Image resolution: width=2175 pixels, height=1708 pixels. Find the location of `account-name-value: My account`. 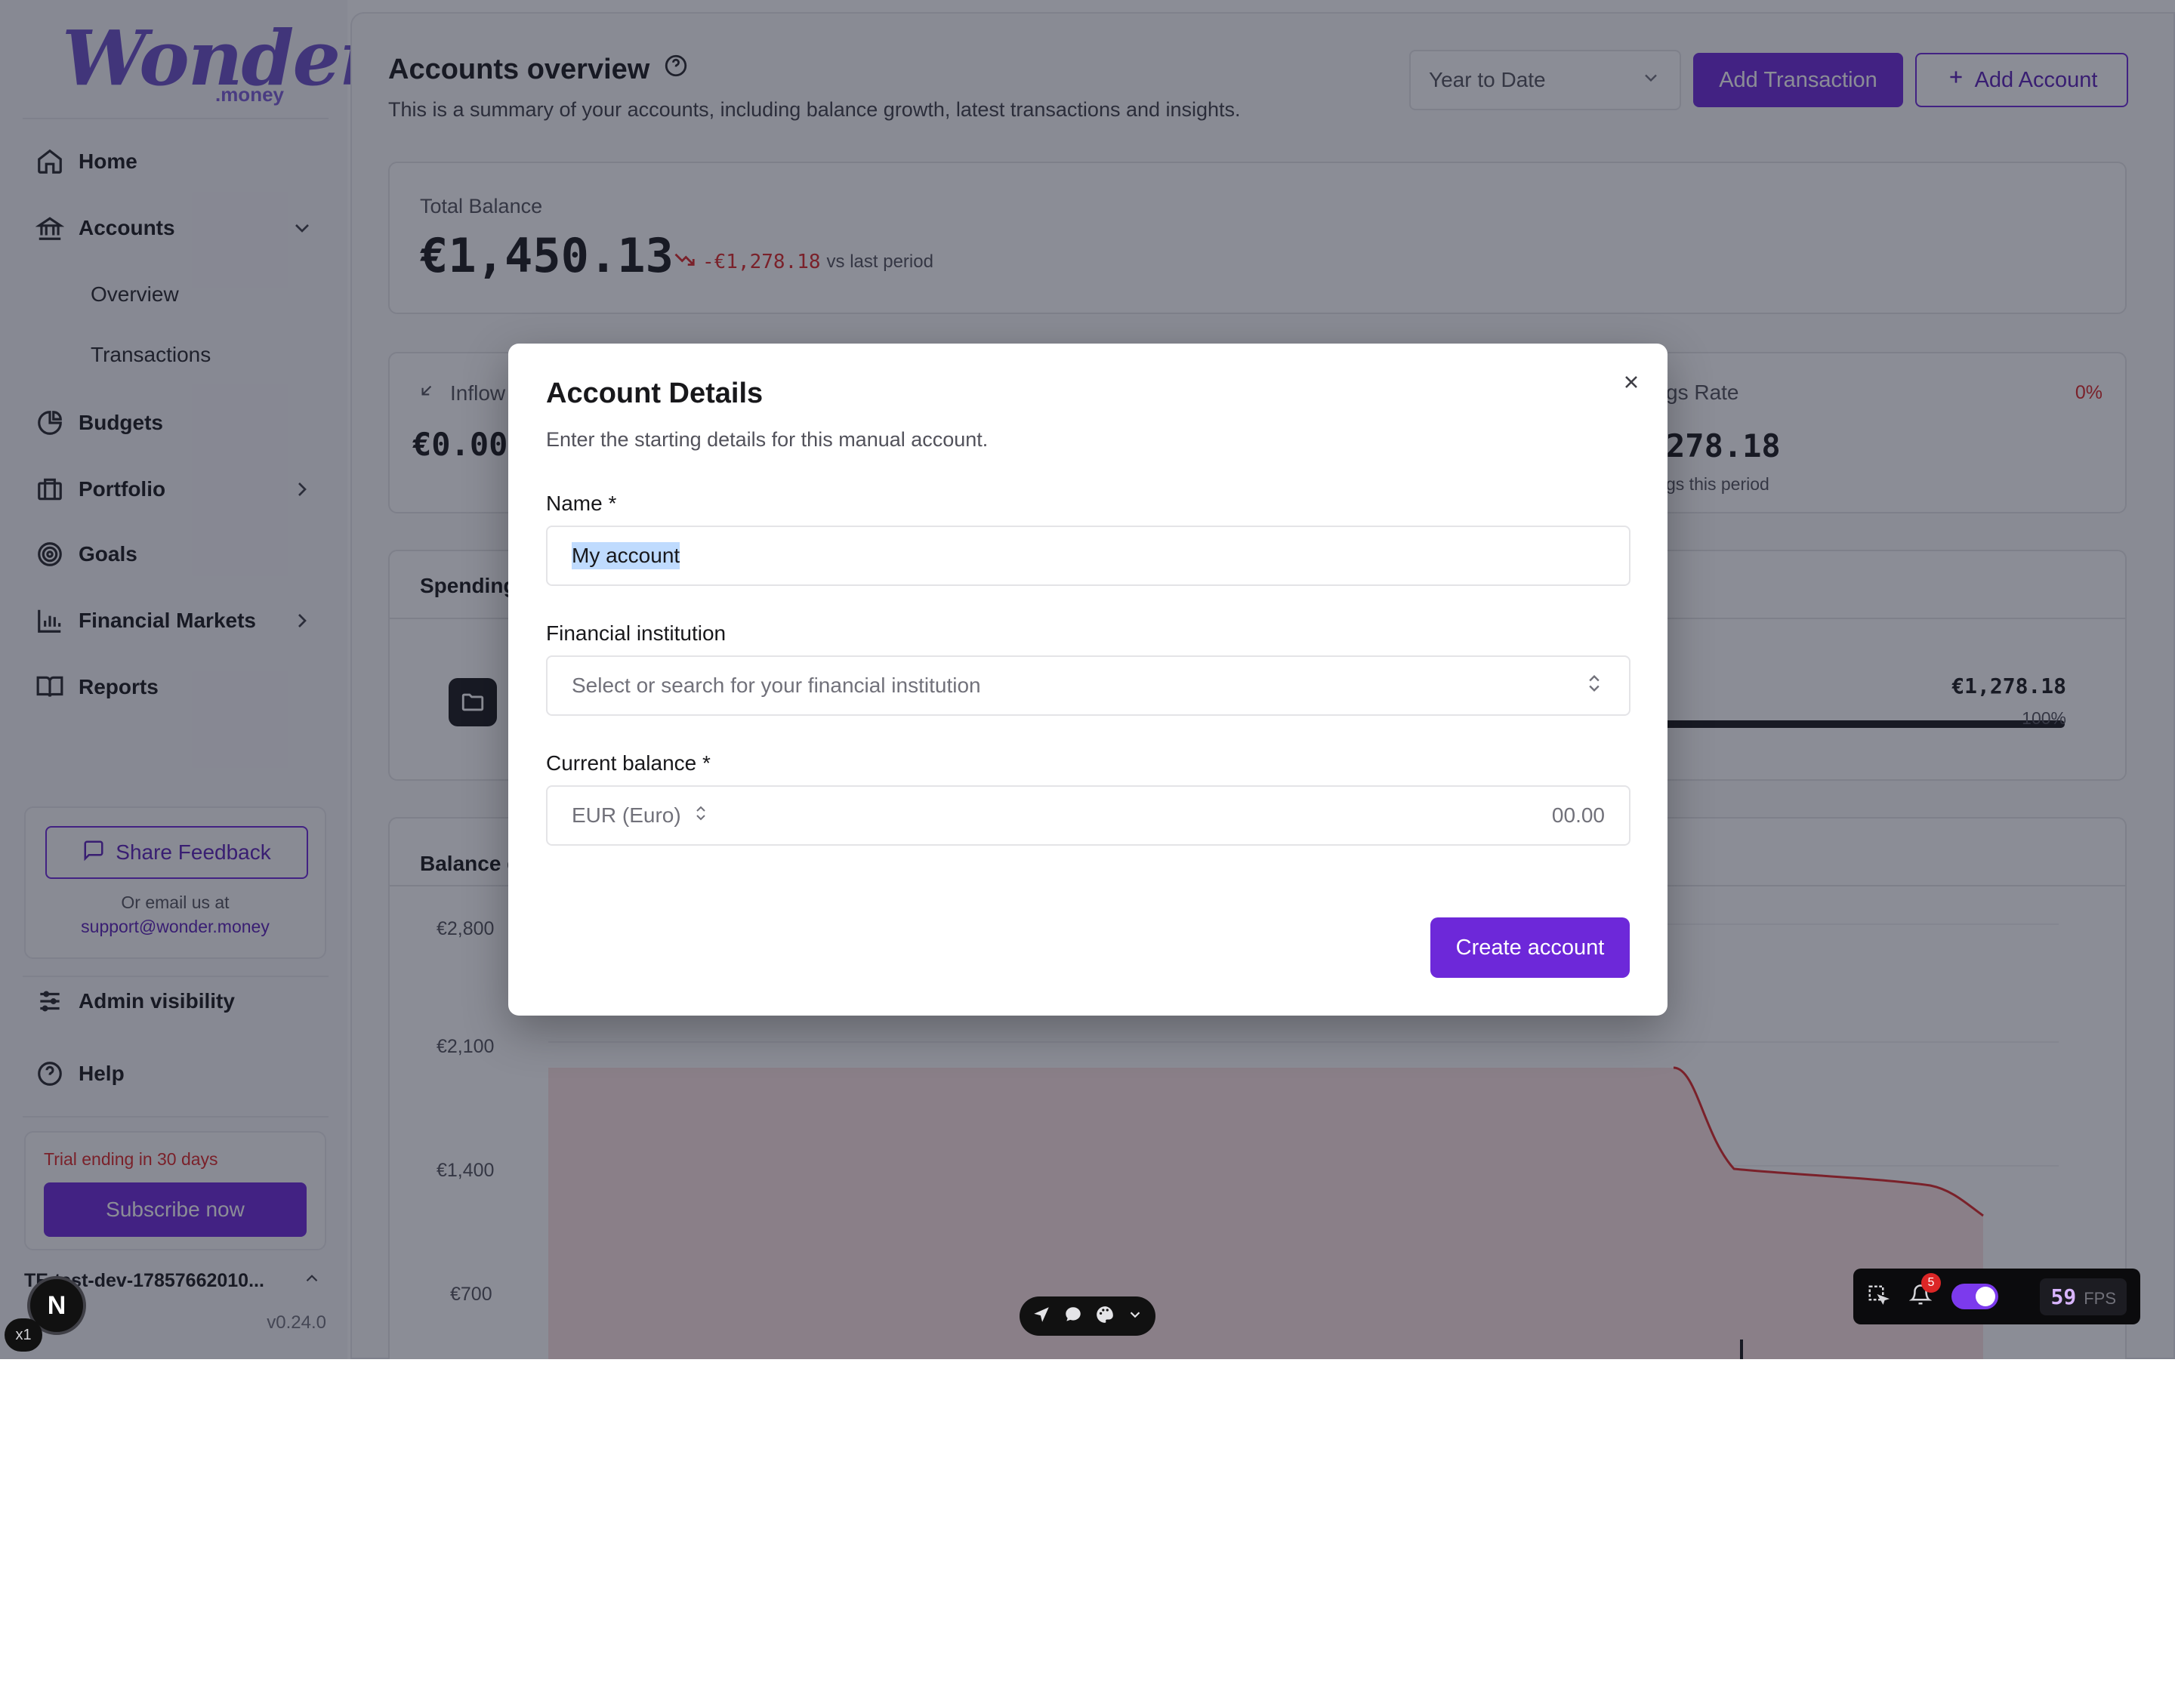

account-name-value: My account is located at coordinates (626, 555).